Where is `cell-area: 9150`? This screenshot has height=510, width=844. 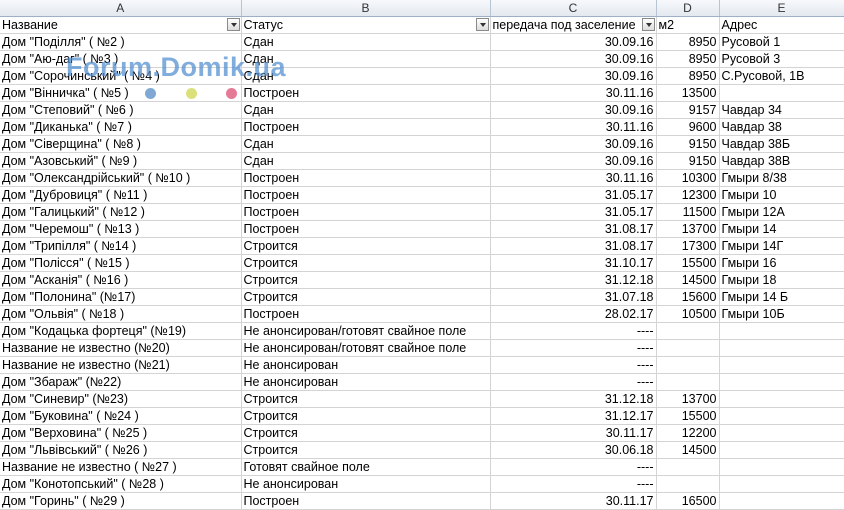 cell-area: 9150 is located at coordinates (688, 161).